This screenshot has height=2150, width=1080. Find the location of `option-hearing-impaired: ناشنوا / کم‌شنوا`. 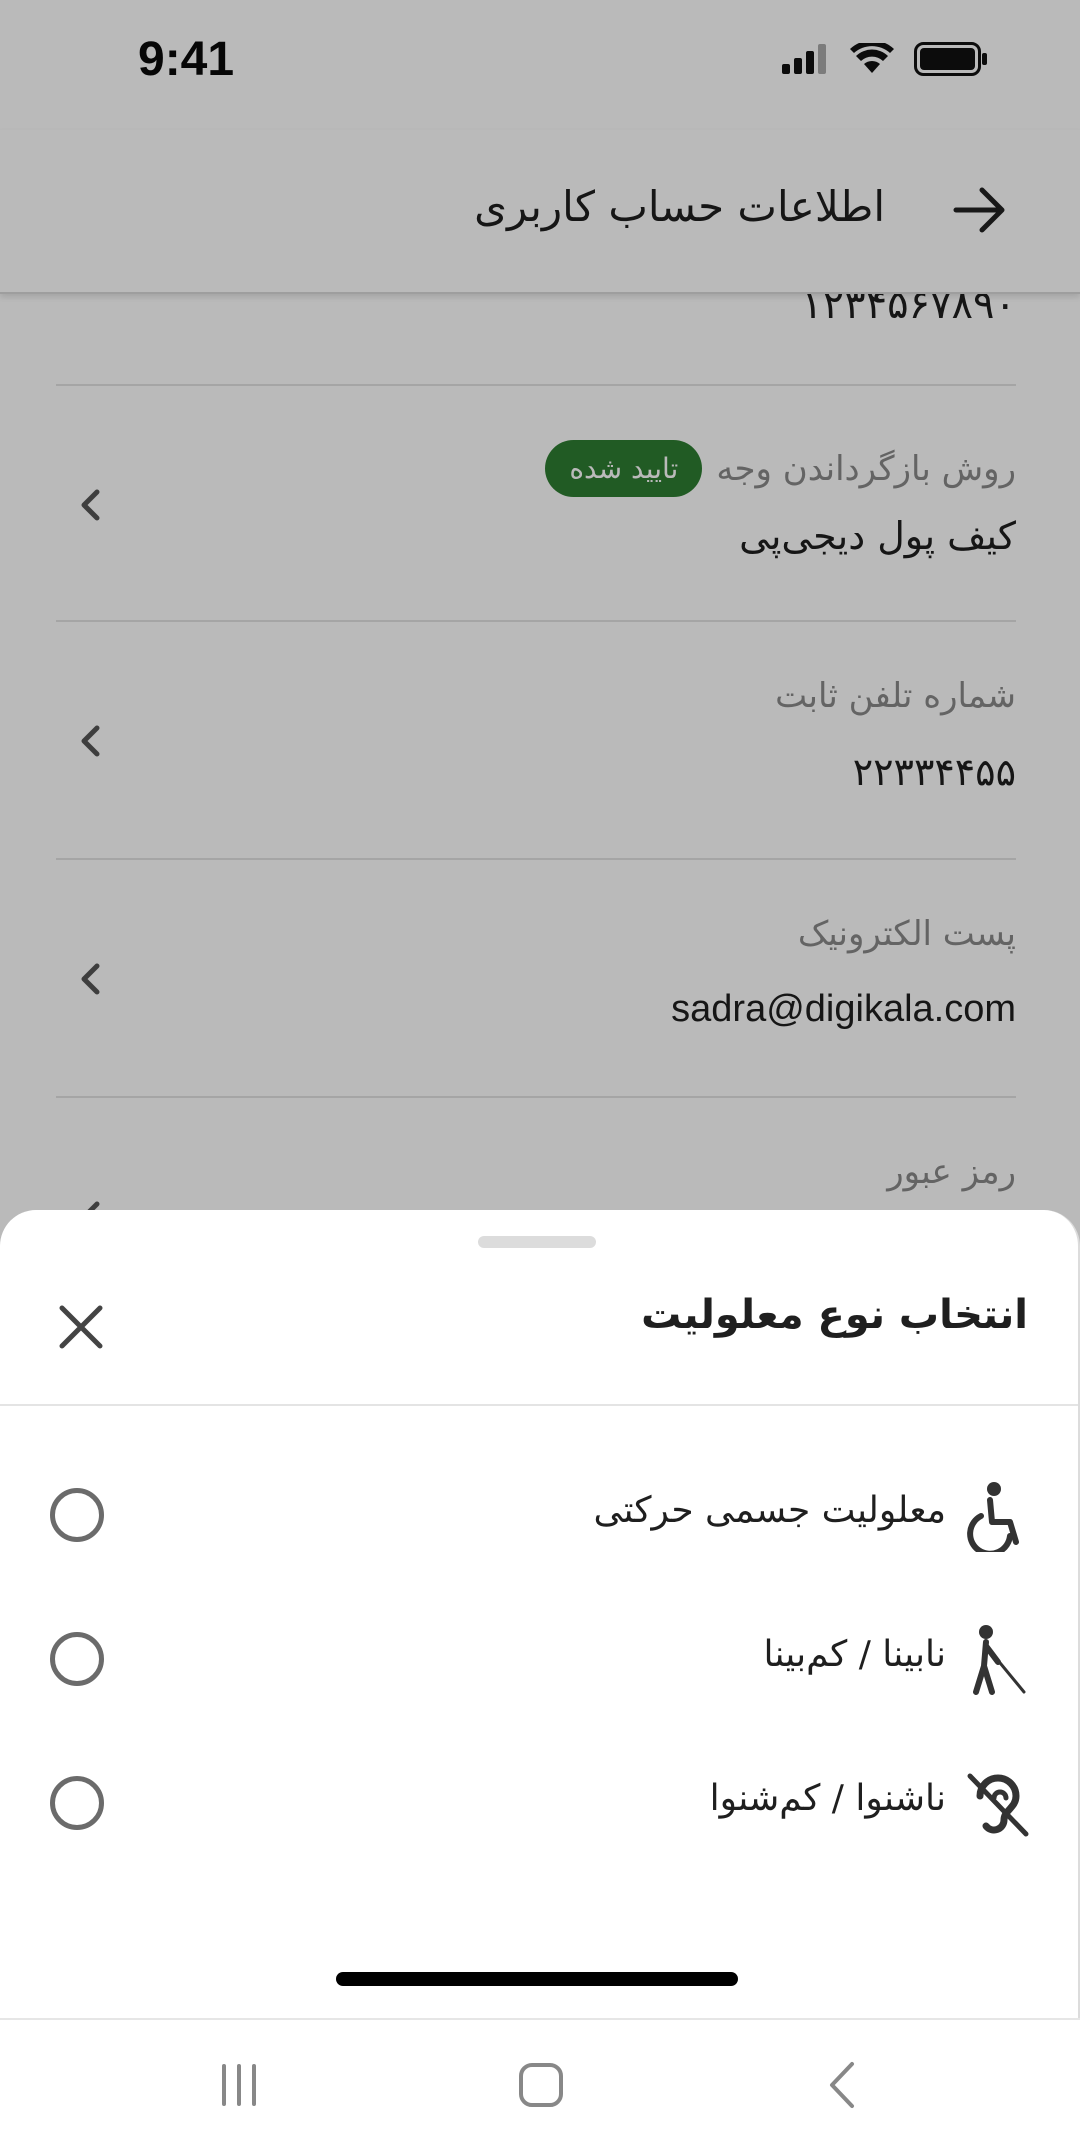

option-hearing-impaired: ناشنوا / کم‌شنوا is located at coordinates (539, 1806).